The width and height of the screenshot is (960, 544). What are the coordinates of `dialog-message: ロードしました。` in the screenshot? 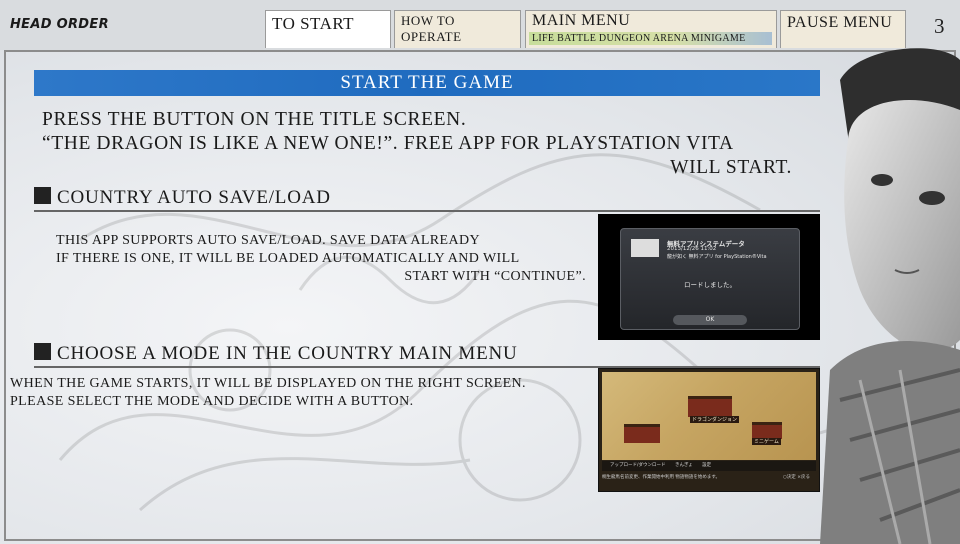 It's located at (710, 285).